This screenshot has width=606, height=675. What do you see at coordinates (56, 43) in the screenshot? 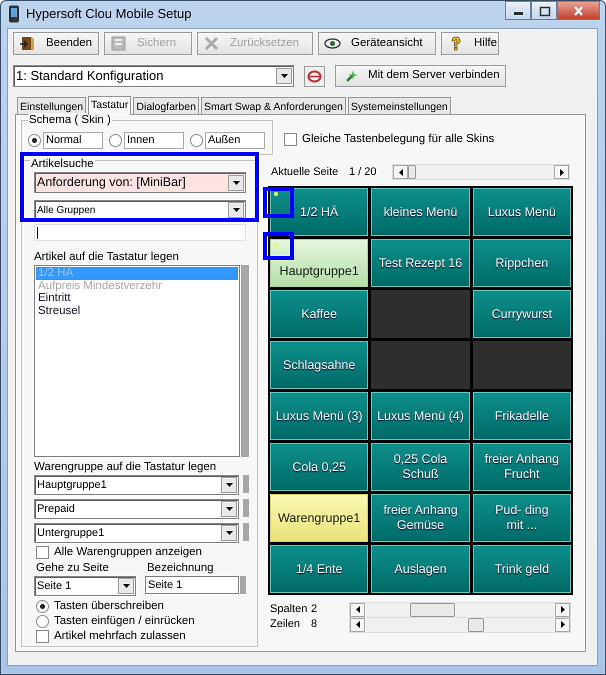
I see `toolbar-button: Beenden` at bounding box center [56, 43].